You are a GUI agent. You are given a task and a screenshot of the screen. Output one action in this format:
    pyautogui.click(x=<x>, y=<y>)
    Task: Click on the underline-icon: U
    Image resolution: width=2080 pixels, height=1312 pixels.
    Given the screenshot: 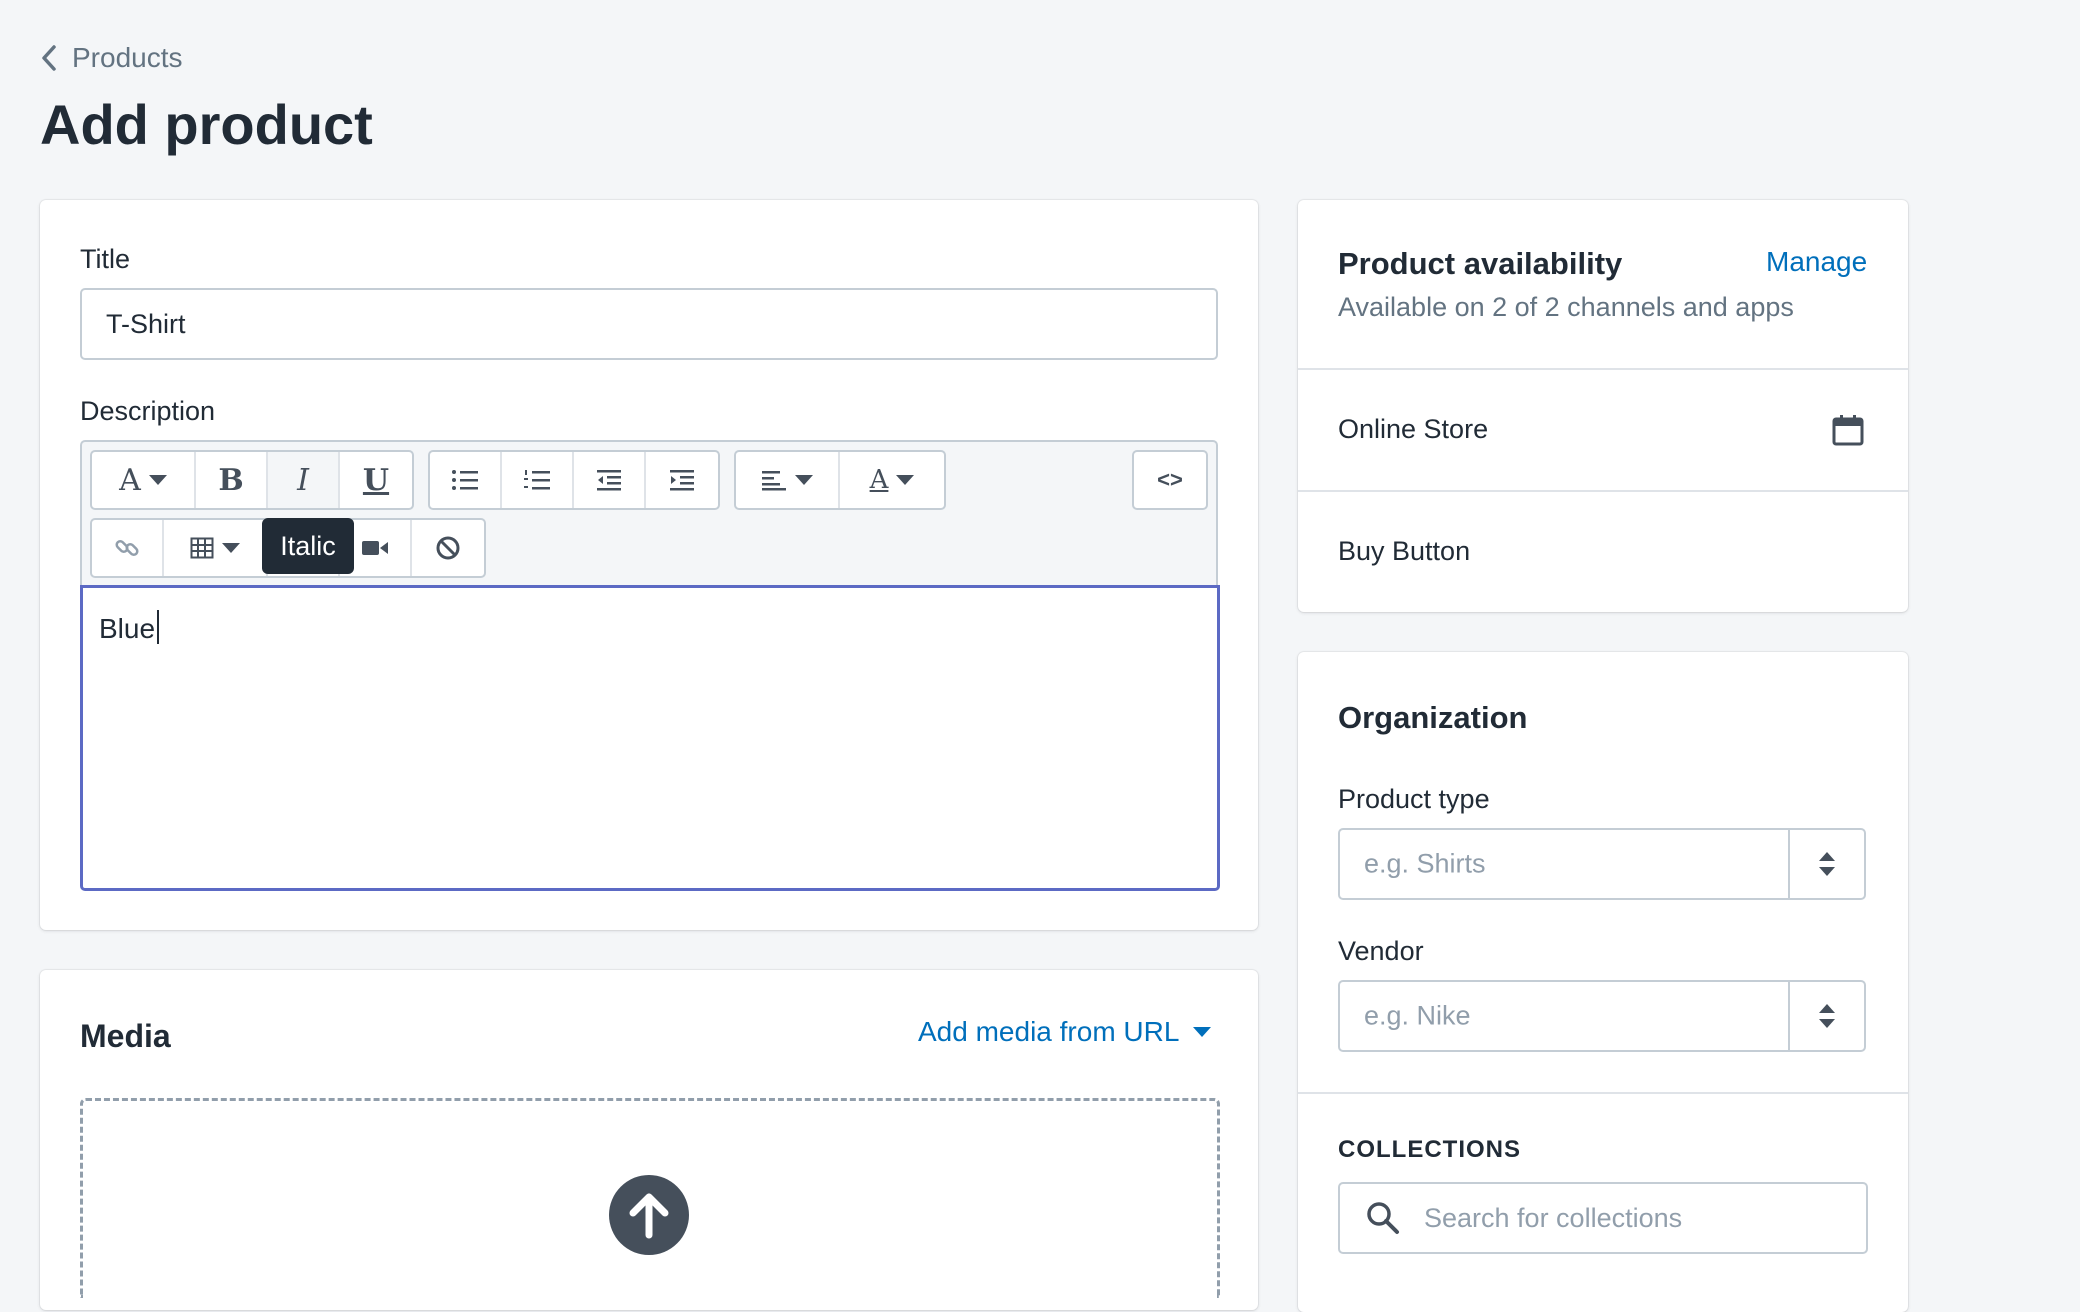 What is the action you would take?
    pyautogui.click(x=376, y=480)
    